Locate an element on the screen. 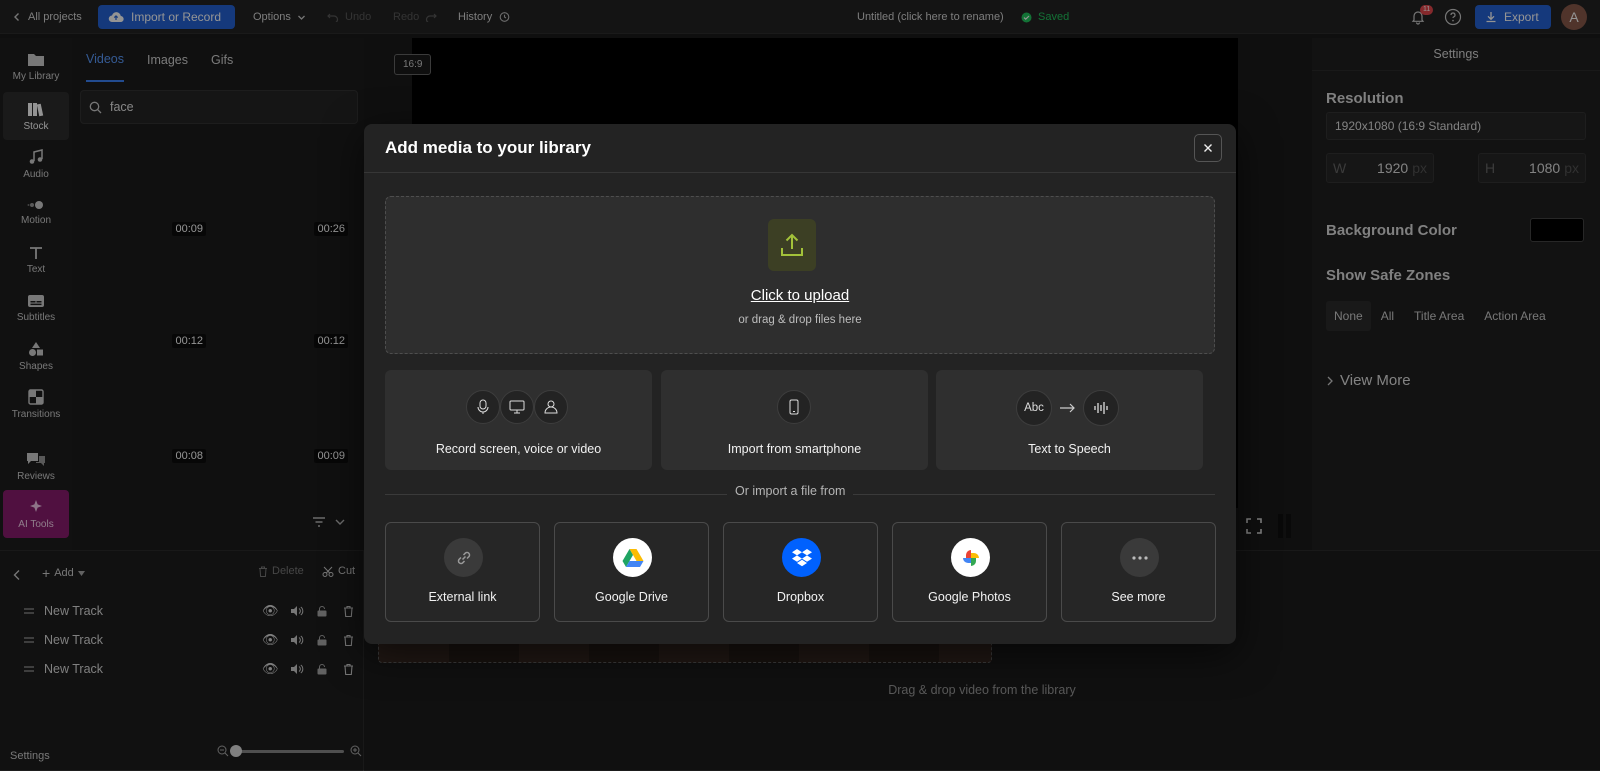 This screenshot has height=771, width=1600. google-photos-icon is located at coordinates (970, 557).